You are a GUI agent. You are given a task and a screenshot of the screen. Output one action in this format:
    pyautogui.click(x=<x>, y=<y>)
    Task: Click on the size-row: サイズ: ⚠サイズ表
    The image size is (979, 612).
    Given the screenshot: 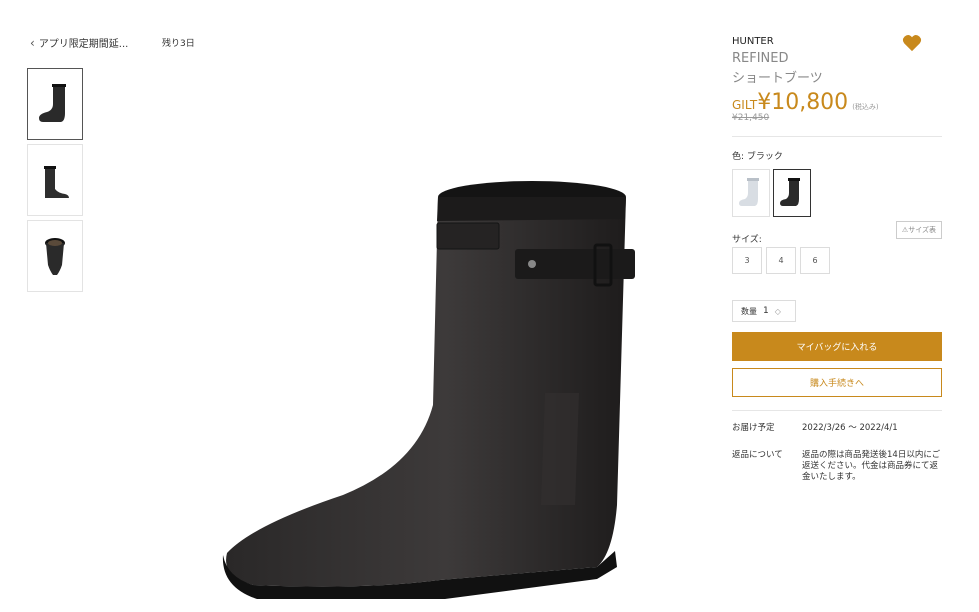 What is the action you would take?
    pyautogui.click(x=837, y=233)
    